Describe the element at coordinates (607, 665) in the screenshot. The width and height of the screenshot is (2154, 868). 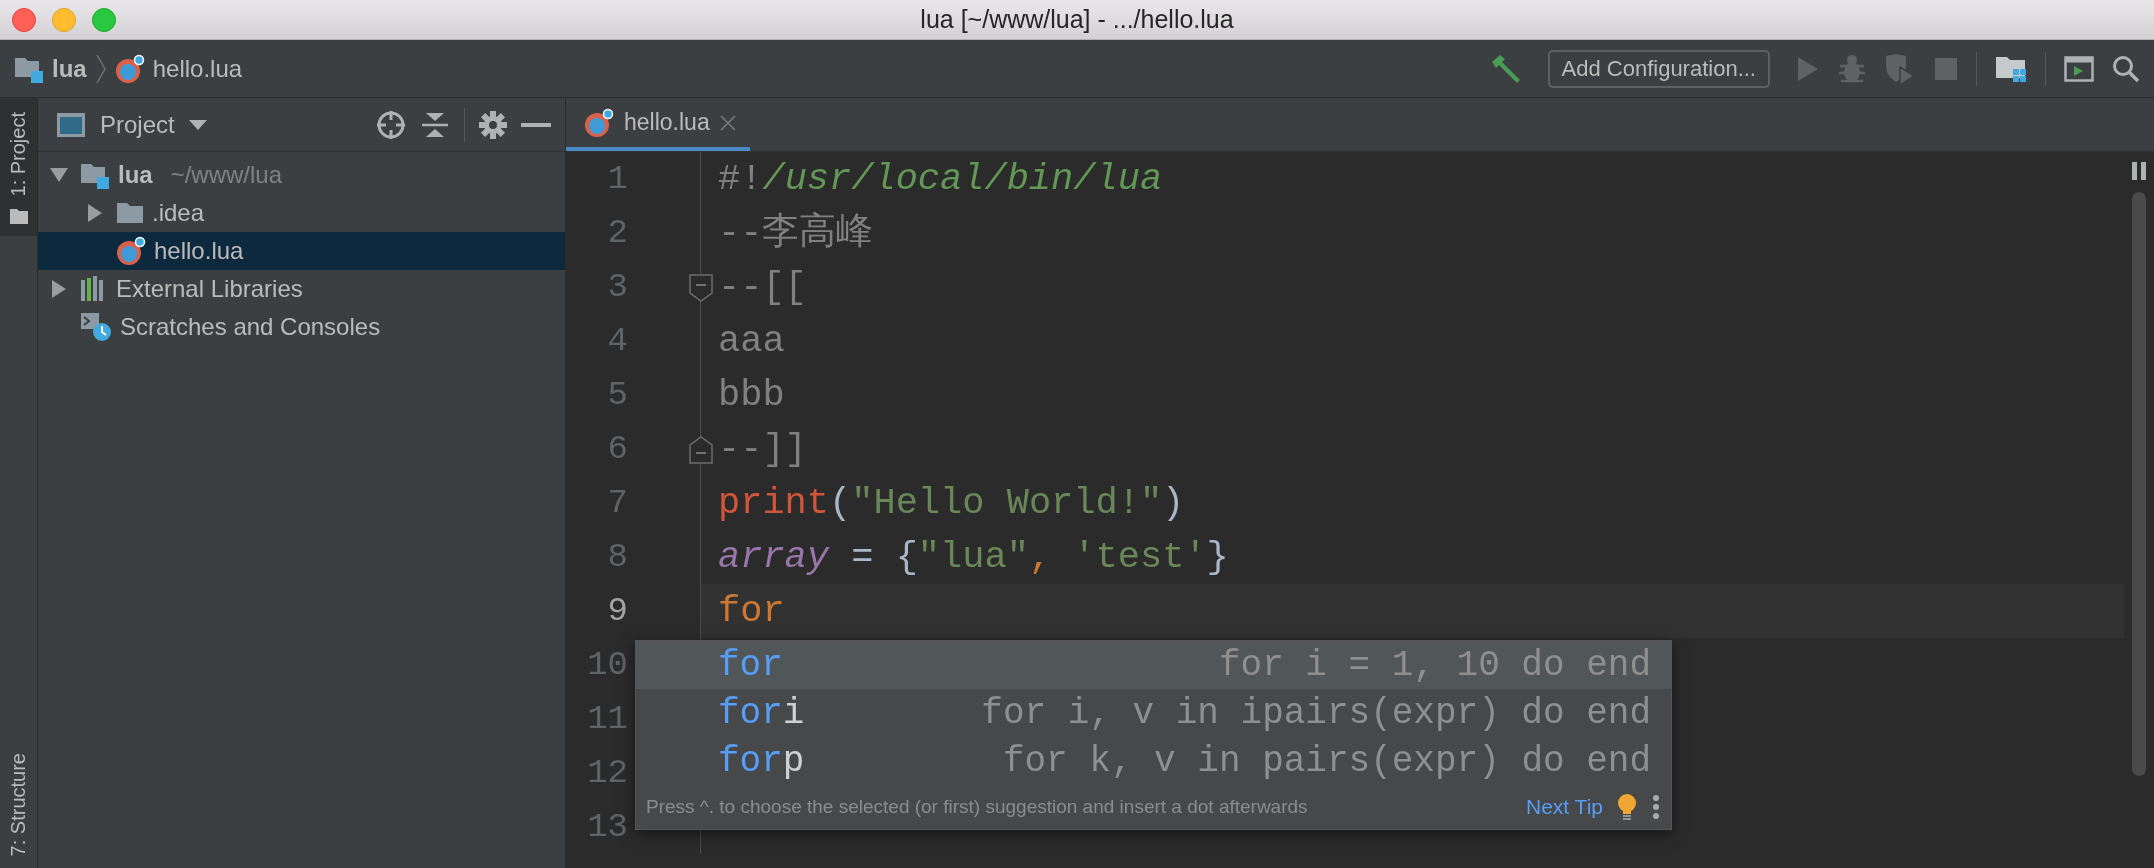
I see `line-number: 10` at that location.